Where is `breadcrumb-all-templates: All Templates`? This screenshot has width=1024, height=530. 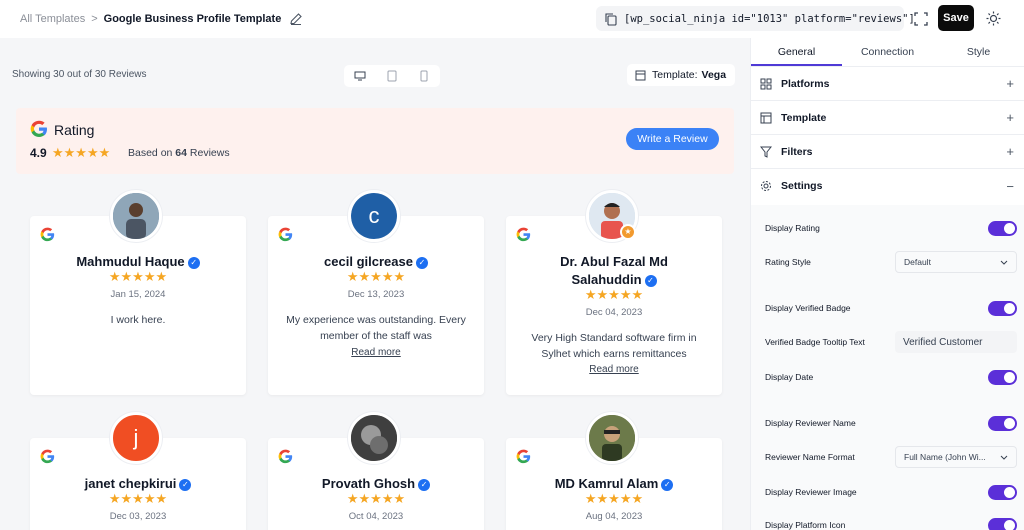
breadcrumb-all-templates: All Templates is located at coordinates (52, 19).